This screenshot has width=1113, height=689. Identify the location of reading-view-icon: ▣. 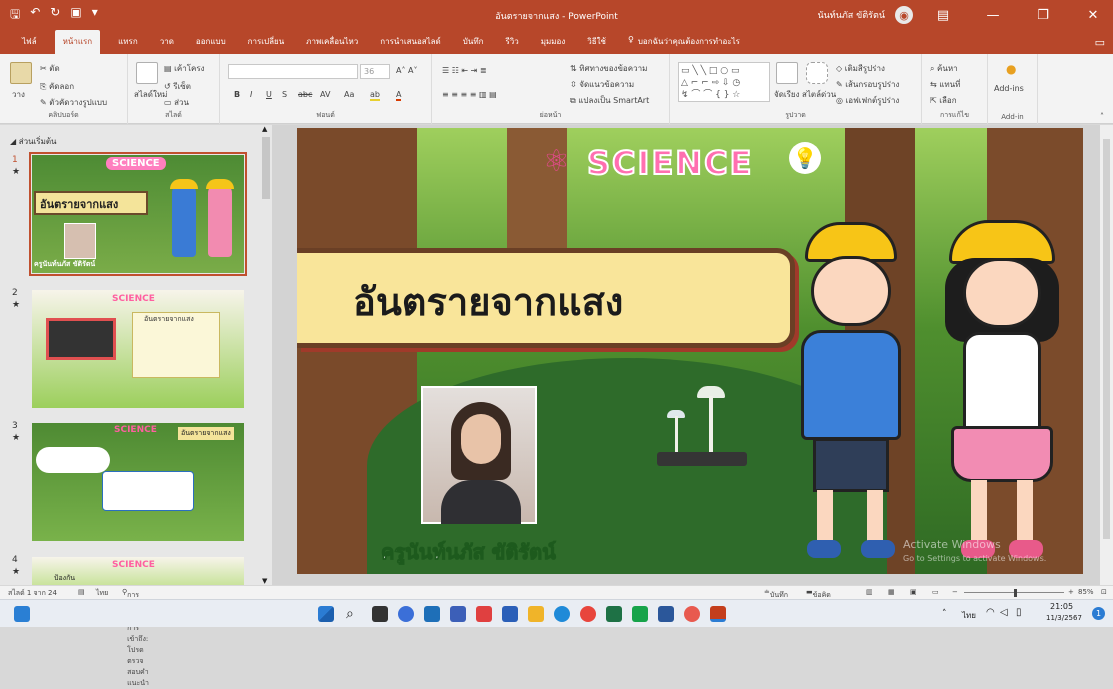
(913, 592).